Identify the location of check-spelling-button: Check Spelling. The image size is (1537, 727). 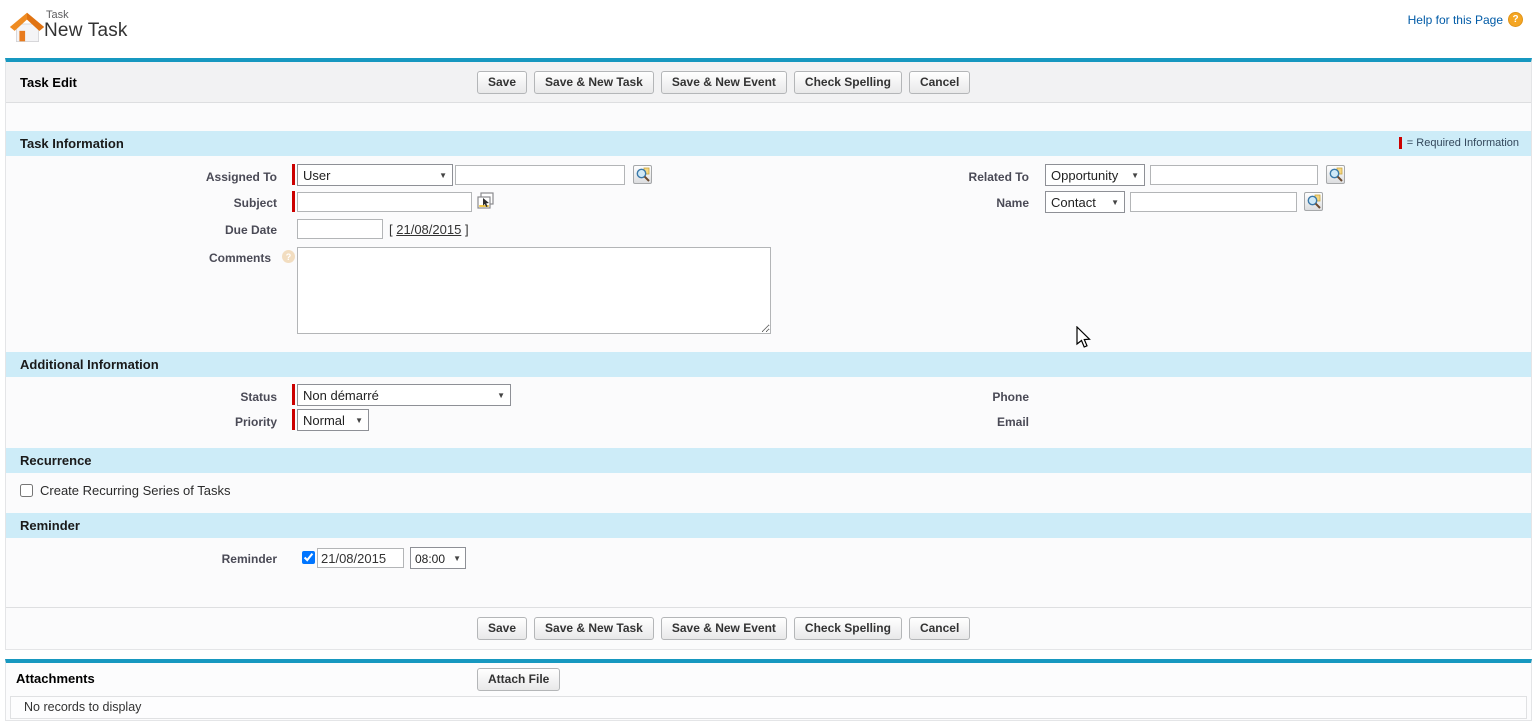
(847, 82).